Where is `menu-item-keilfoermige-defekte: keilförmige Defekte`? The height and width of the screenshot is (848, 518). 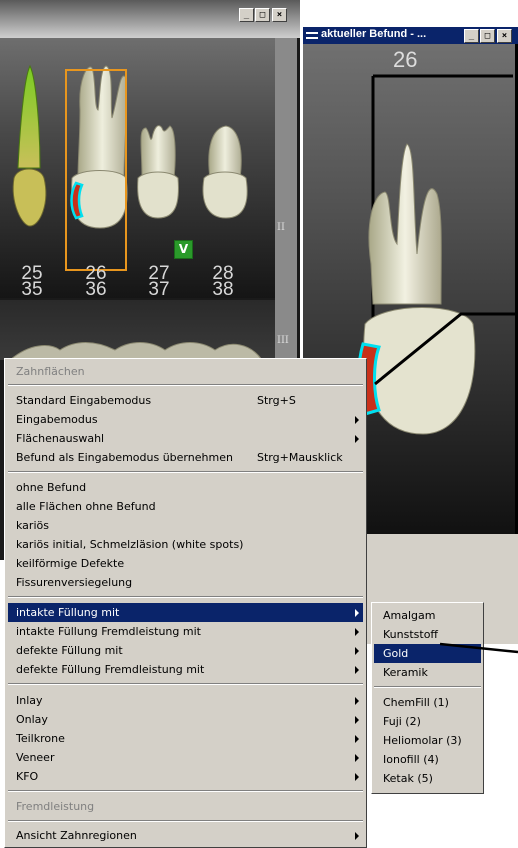 menu-item-keilfoermige-defekte: keilförmige Defekte is located at coordinates (185, 563).